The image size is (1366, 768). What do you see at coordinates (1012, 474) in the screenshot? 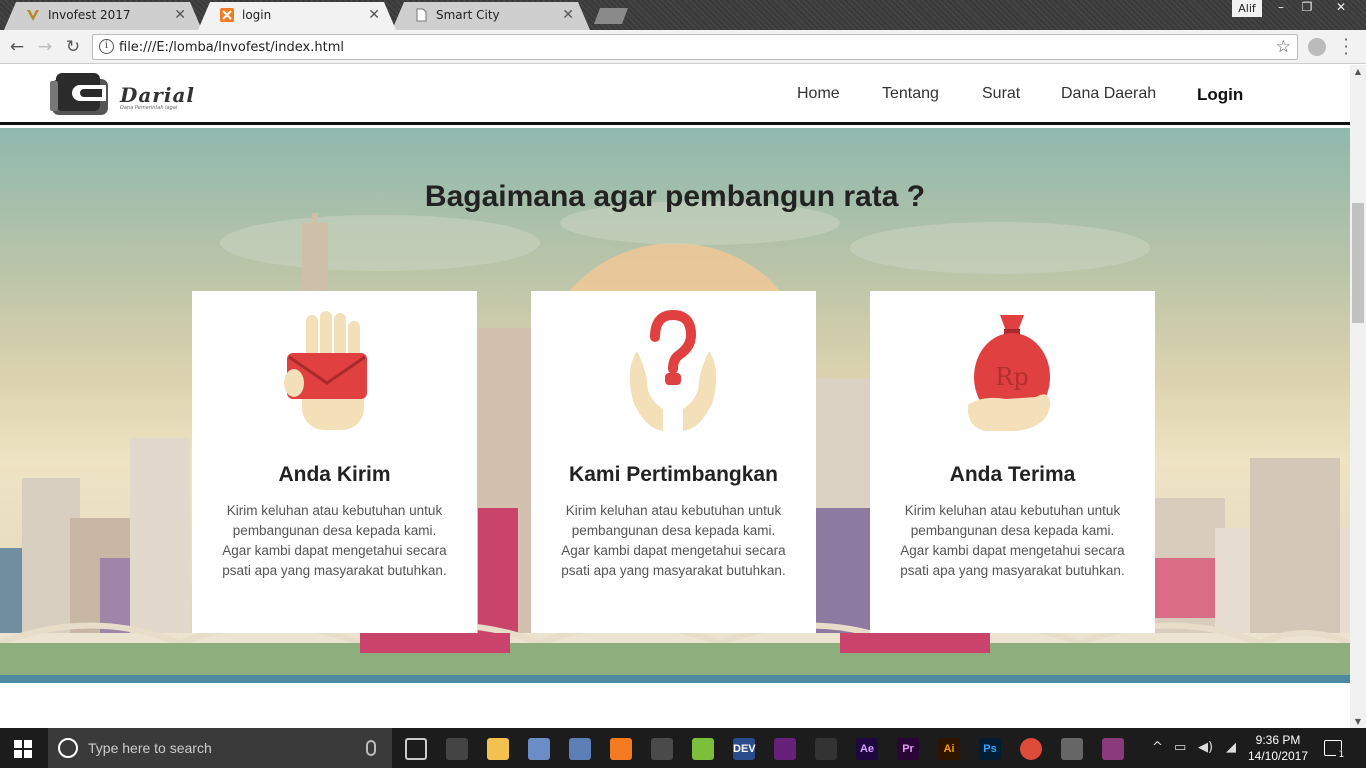
I see `card-title: Anda Terima` at bounding box center [1012, 474].